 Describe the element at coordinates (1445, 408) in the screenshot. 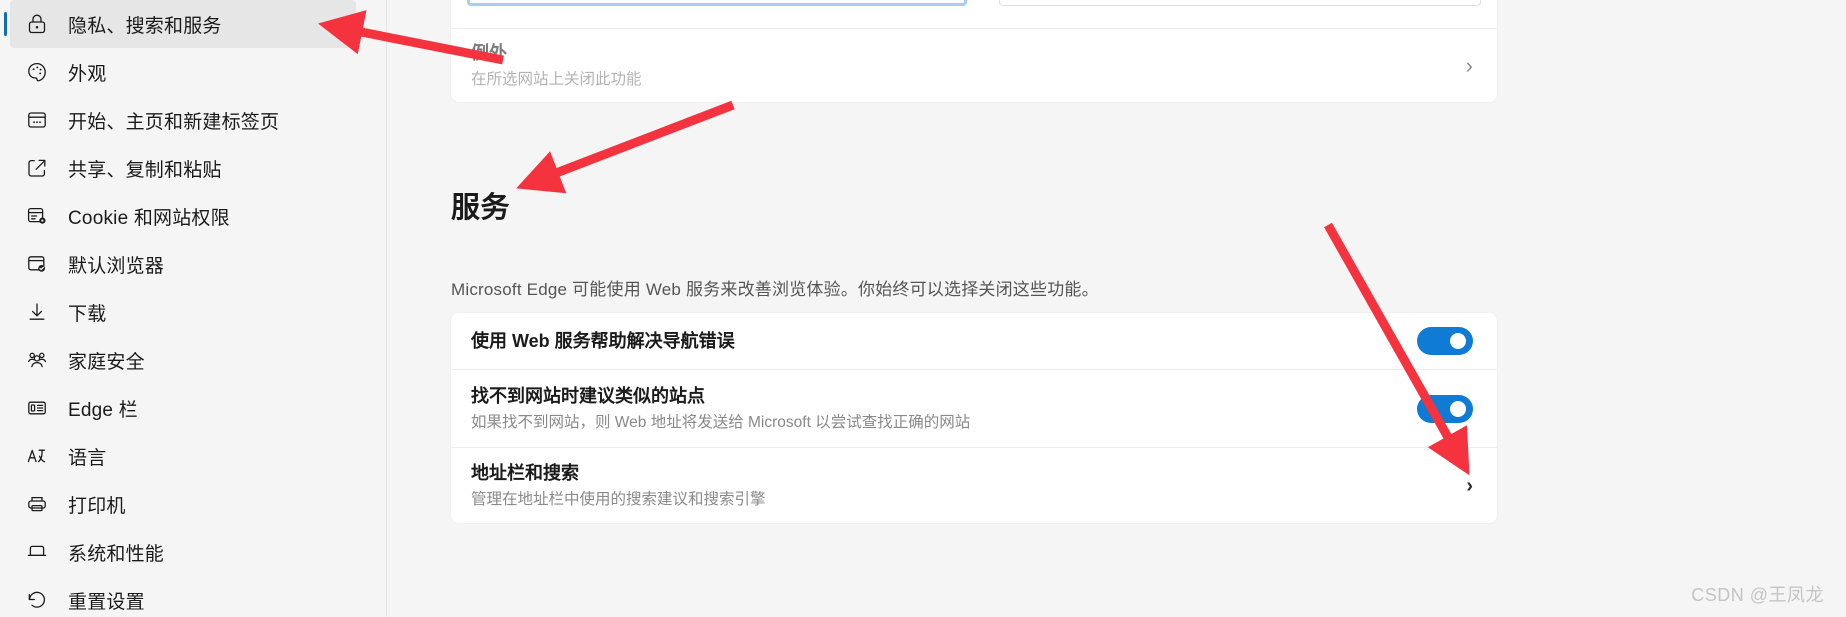

I see `toggle-suggest-similar-sites` at that location.